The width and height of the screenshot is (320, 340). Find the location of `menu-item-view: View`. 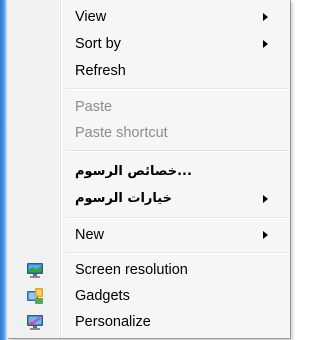

menu-item-view: View is located at coordinates (149, 17).